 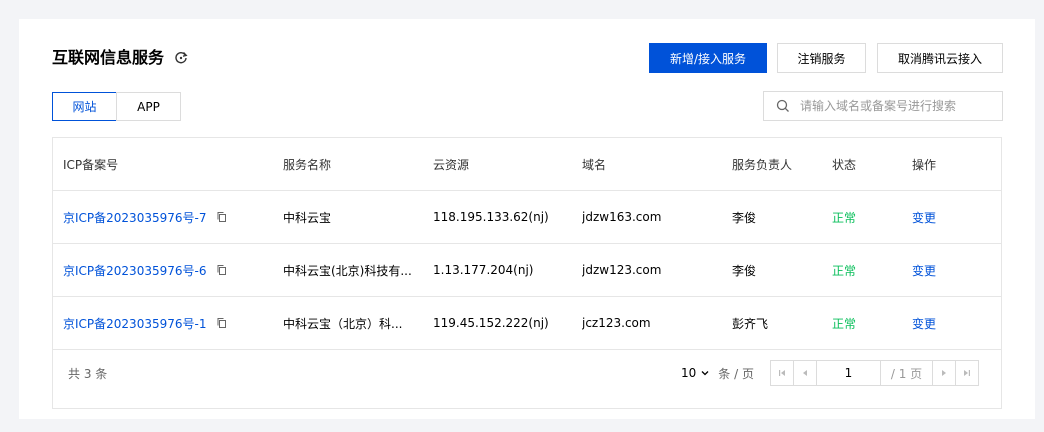 I want to click on icp-cell: 京ICP备2023035976号-6, so click(x=168, y=270).